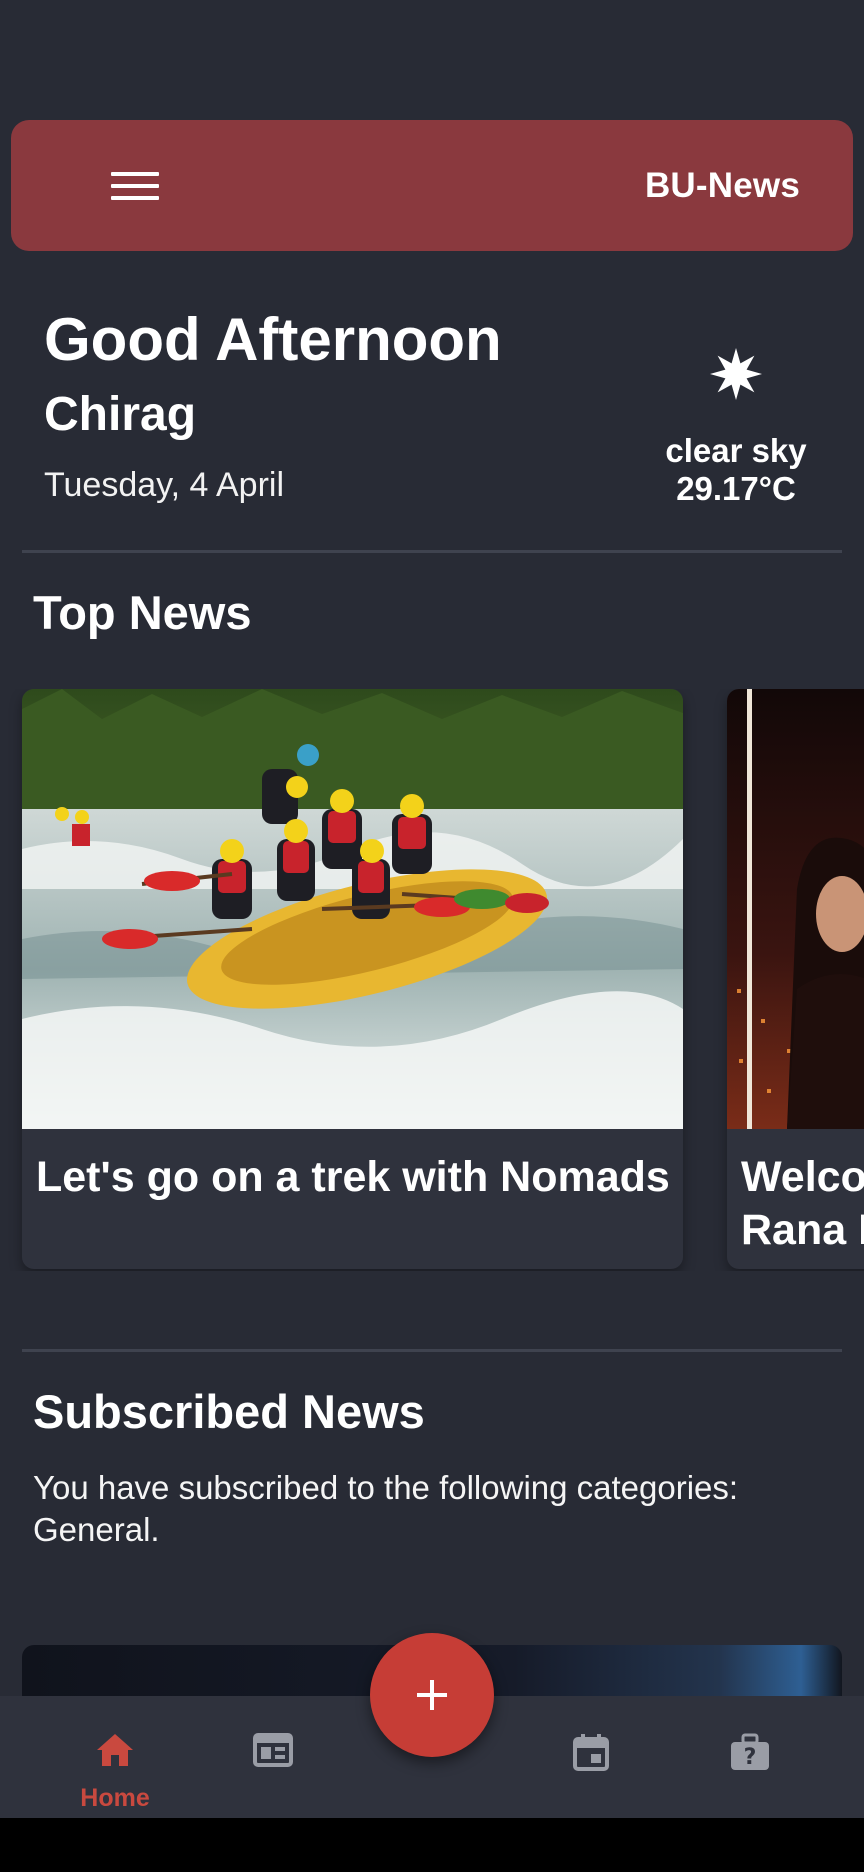 The height and width of the screenshot is (1872, 864). What do you see at coordinates (802, 1177) in the screenshot?
I see `news-card-title-line: Welco` at bounding box center [802, 1177].